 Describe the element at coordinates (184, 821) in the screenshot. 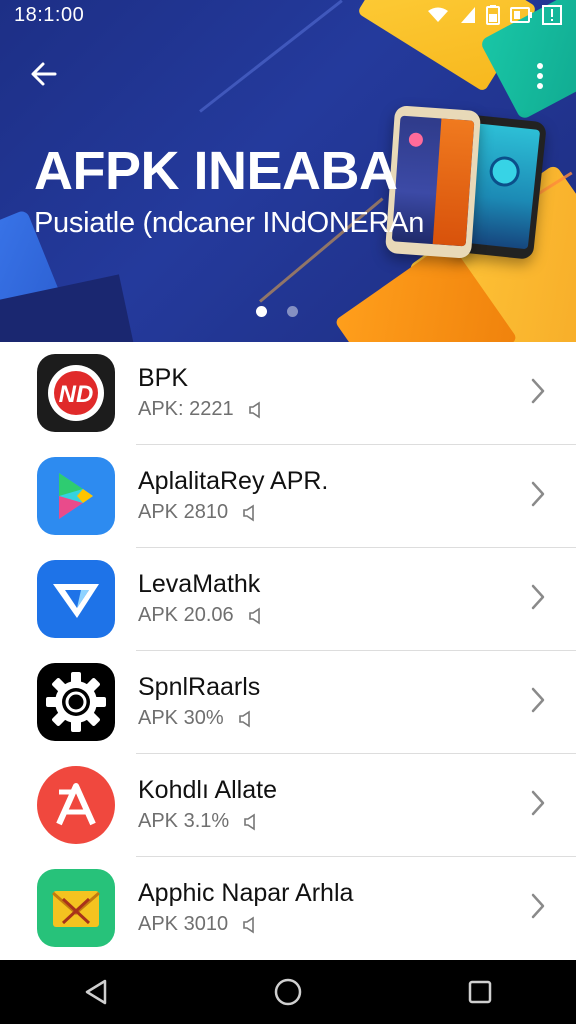

I see `app-version: APK 3.1%` at that location.